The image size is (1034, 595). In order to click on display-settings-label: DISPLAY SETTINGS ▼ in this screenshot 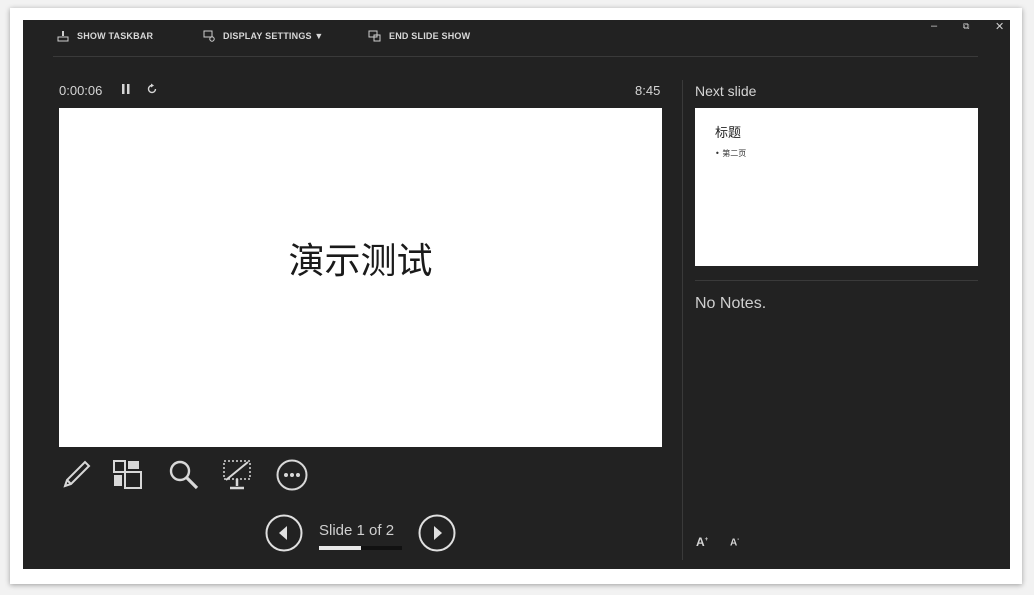, I will do `click(273, 36)`.